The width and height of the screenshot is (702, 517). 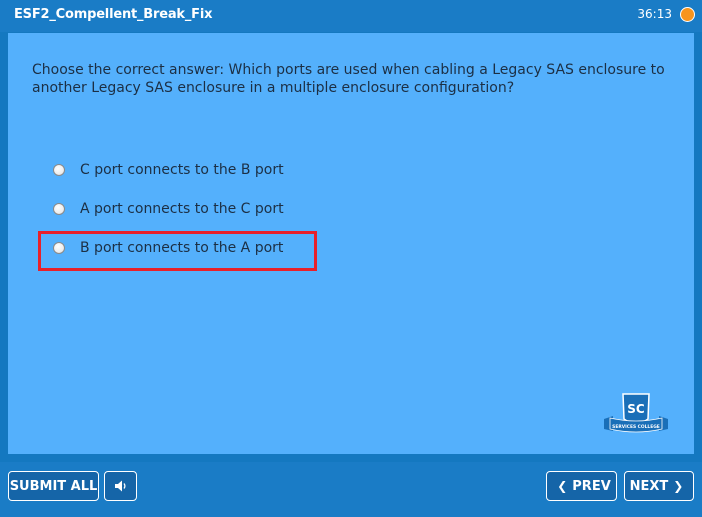 I want to click on services-college-logo: SC SERVICES COLLEGE, so click(x=636, y=413).